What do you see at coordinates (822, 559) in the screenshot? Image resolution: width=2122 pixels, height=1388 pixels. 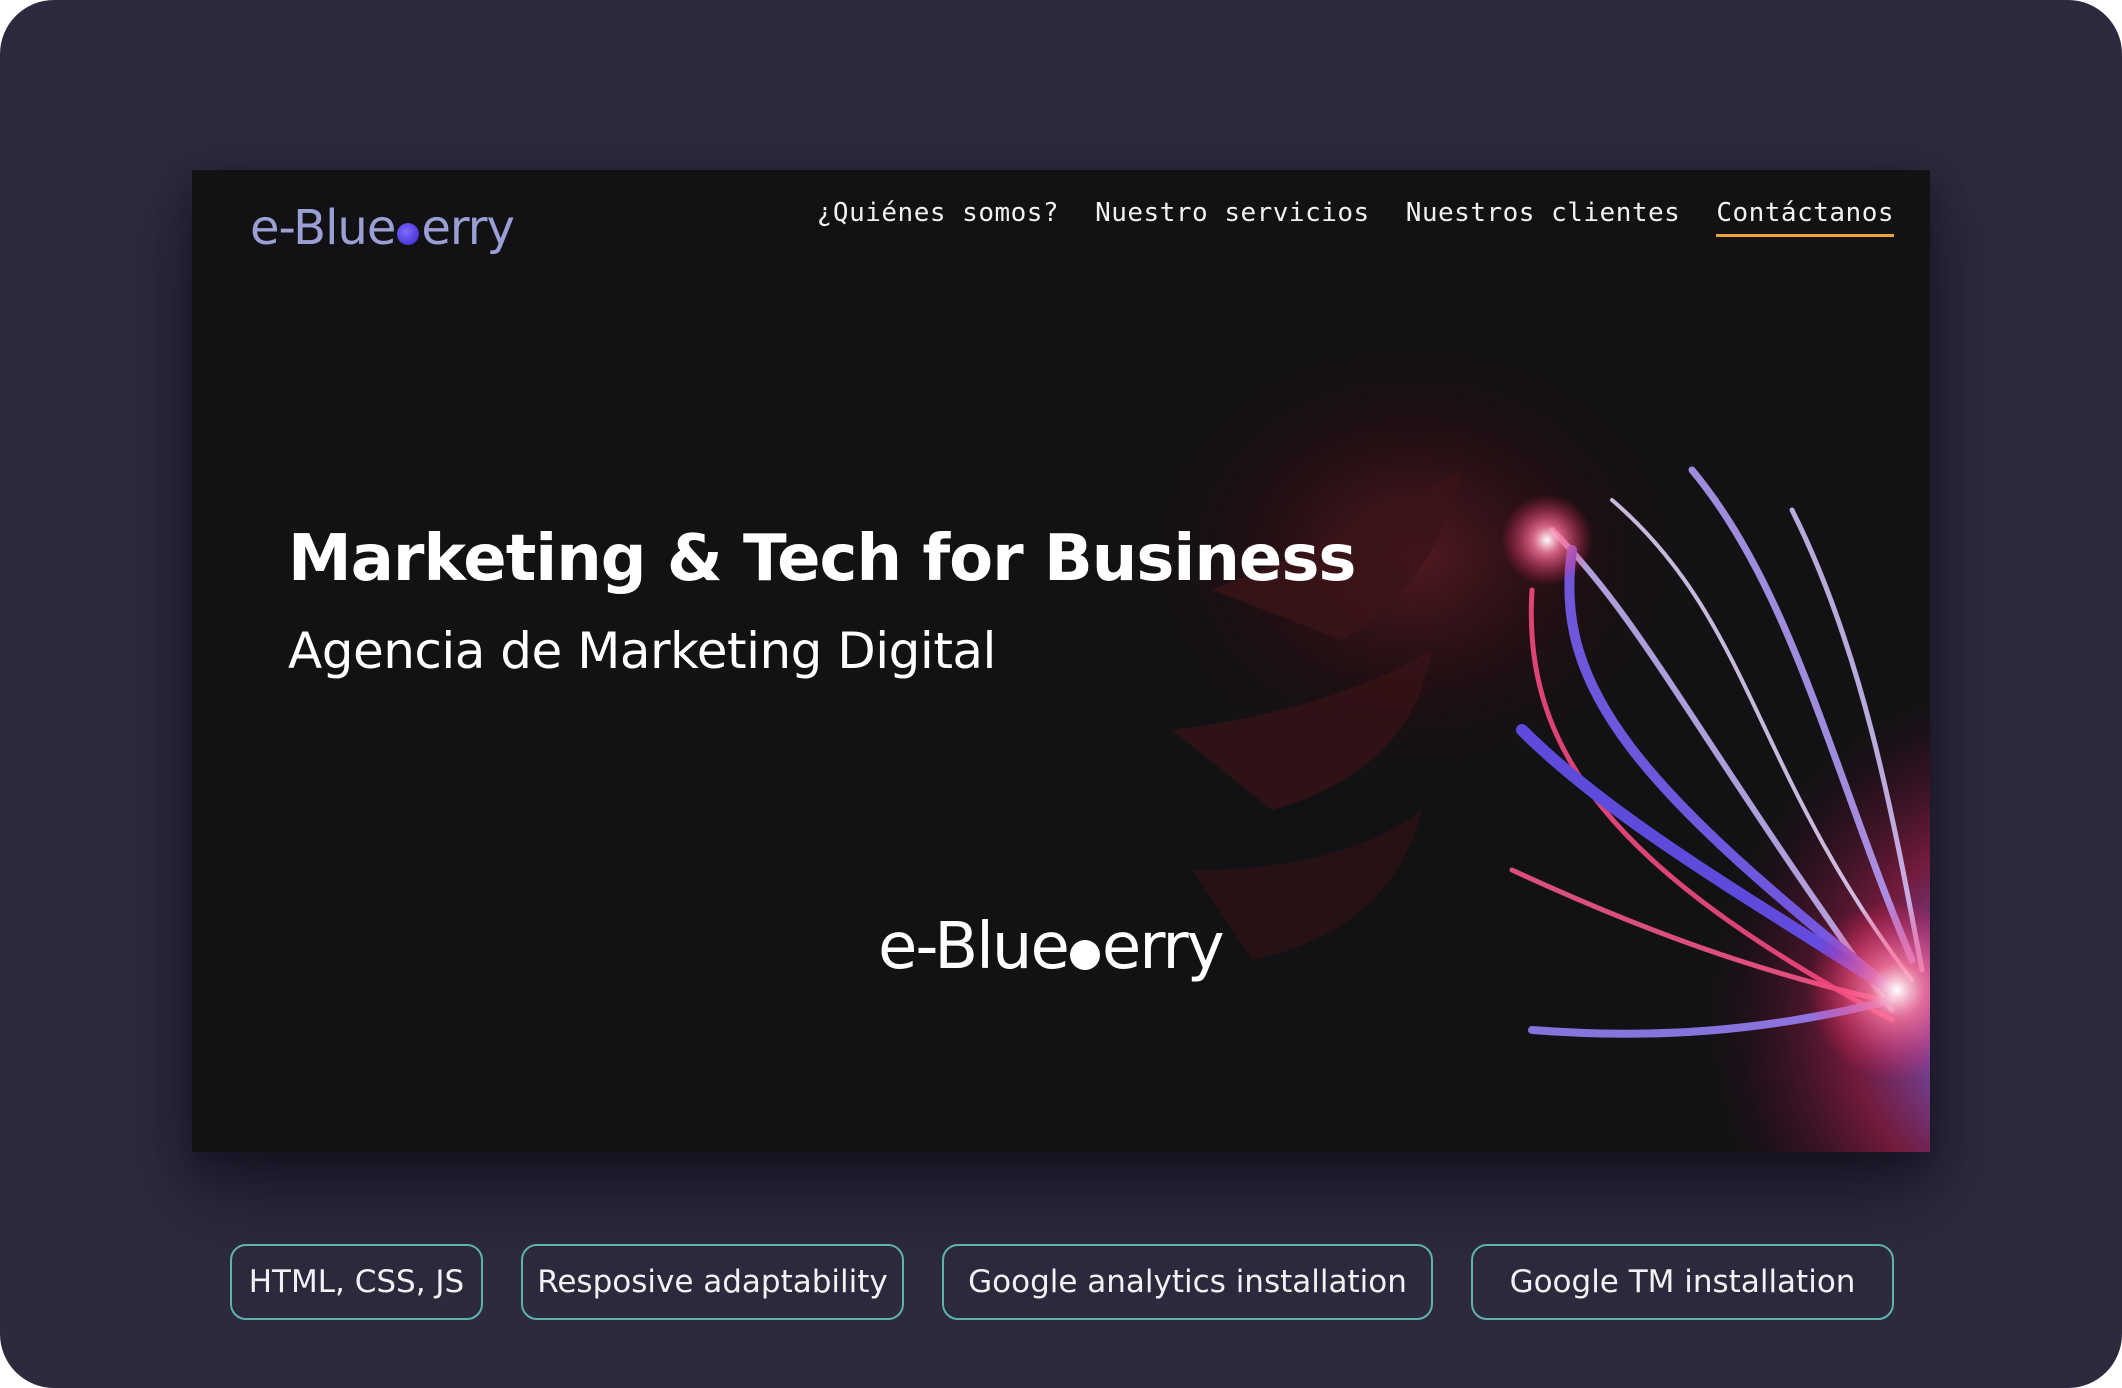 I see `hero-title: Marketing & Tech for Business` at bounding box center [822, 559].